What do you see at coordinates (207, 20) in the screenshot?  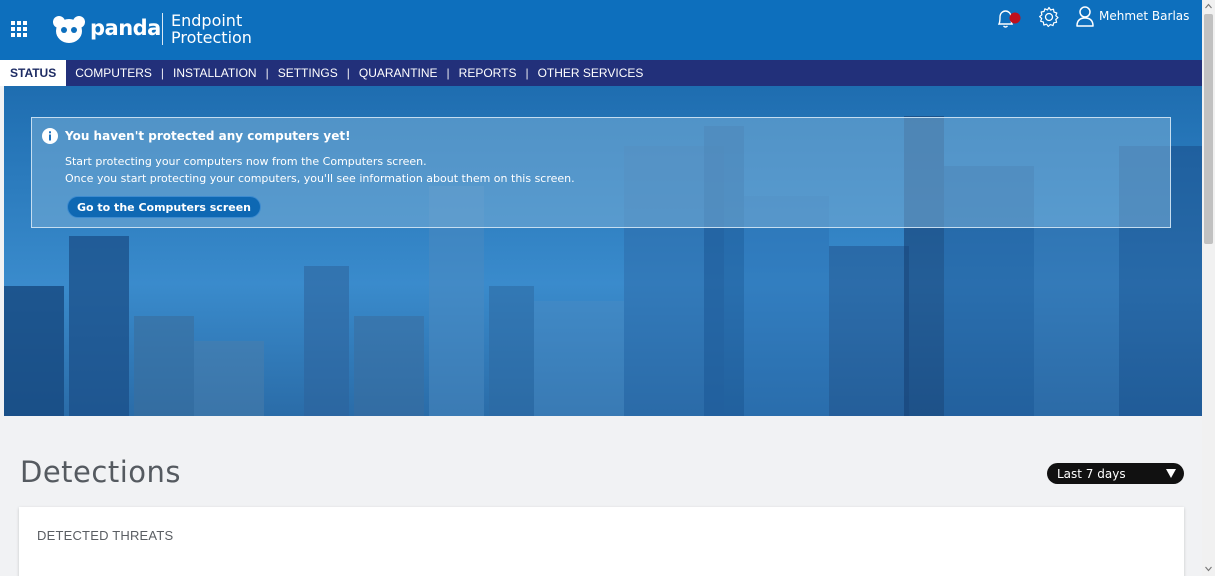 I see `product-name-line1: Endpoint` at bounding box center [207, 20].